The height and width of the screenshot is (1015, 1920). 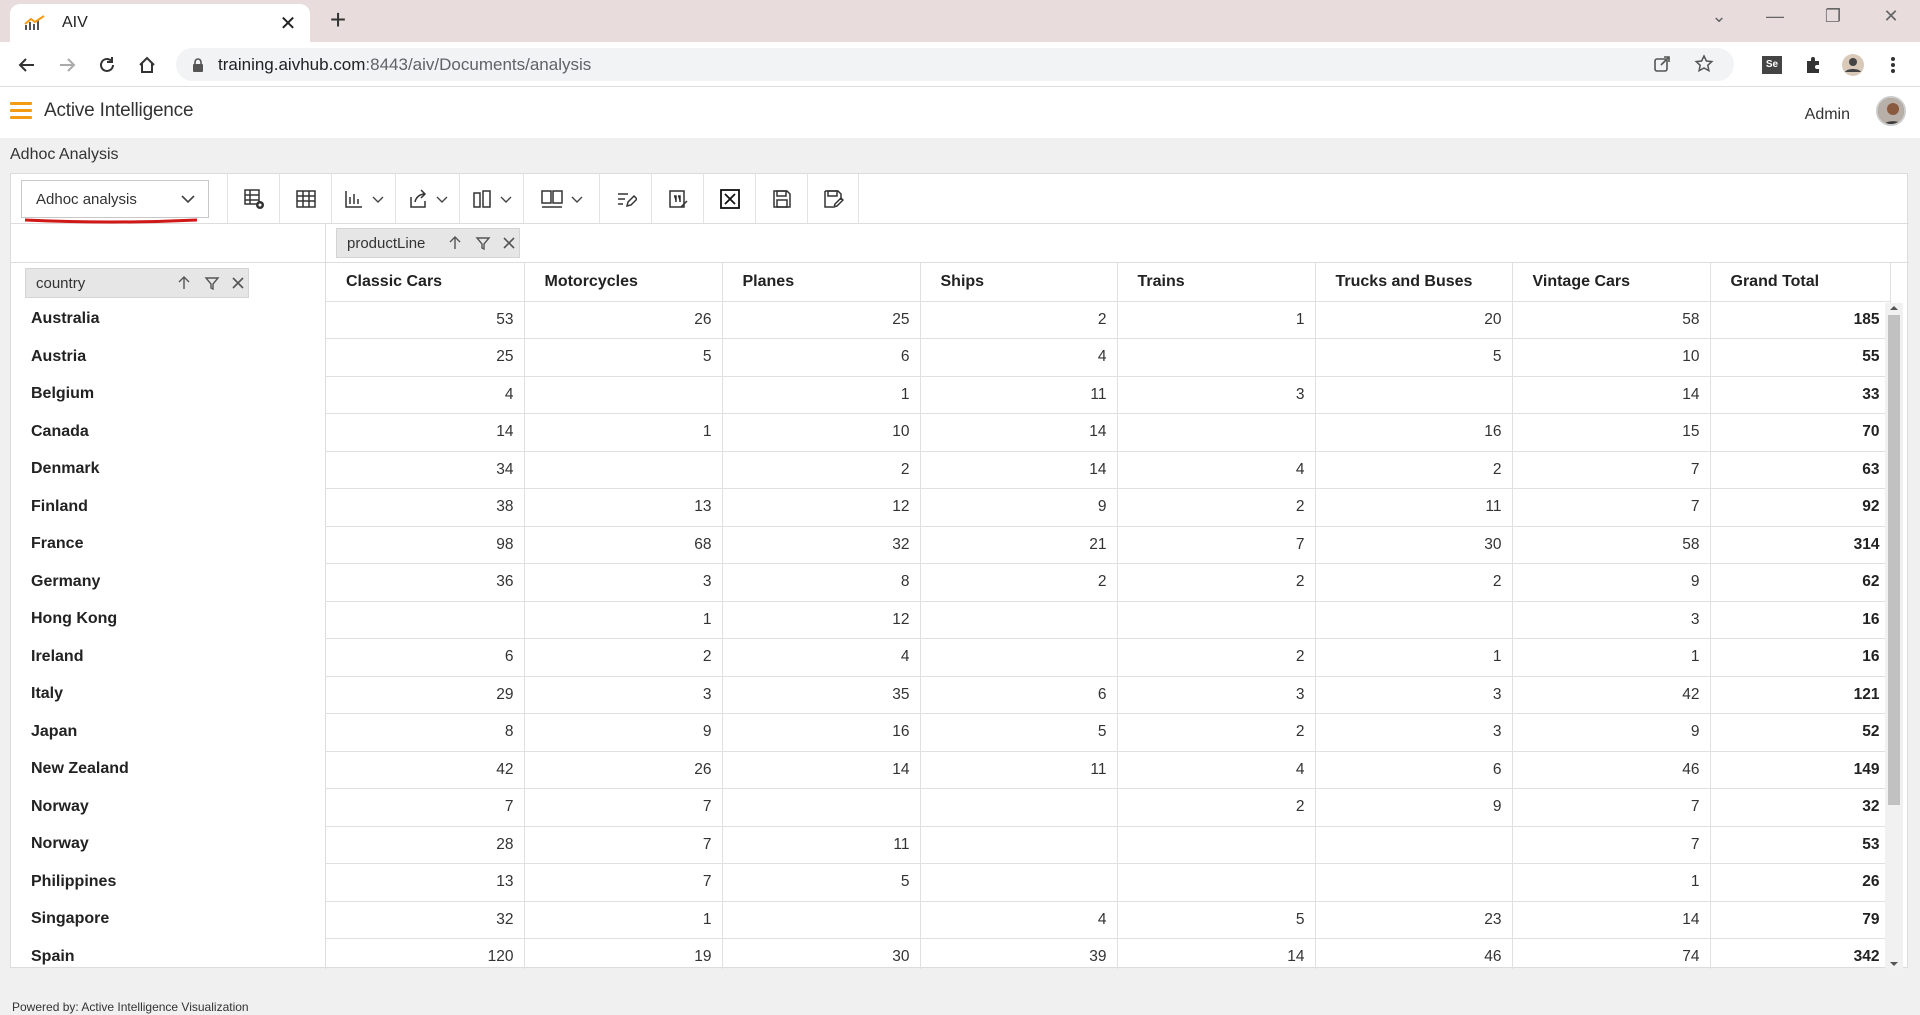 What do you see at coordinates (561, 198) in the screenshot?
I see `layout-alt-dropdown-button` at bounding box center [561, 198].